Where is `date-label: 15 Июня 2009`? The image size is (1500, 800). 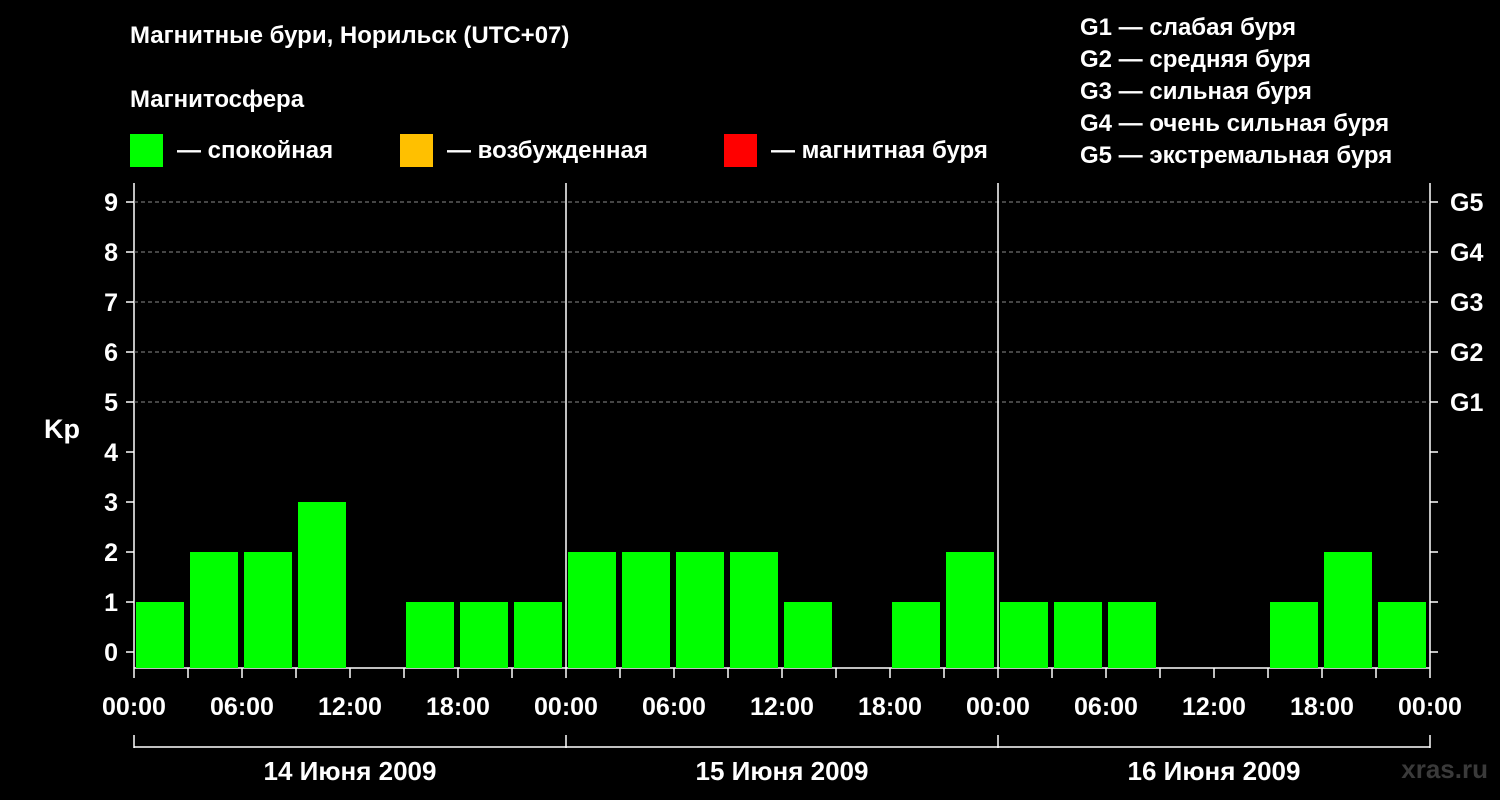 date-label: 15 Июня 2009 is located at coordinates (782, 771).